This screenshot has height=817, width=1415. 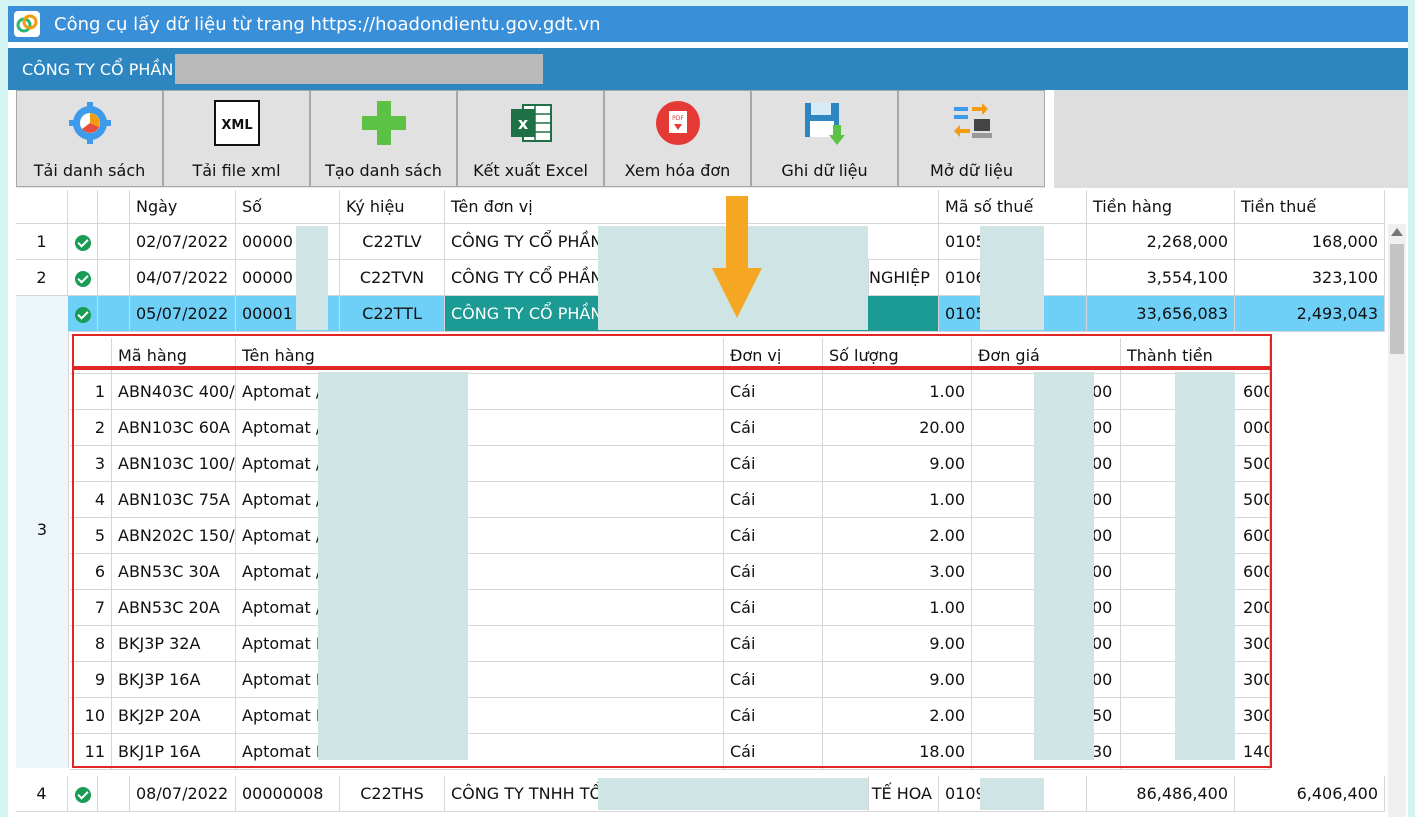 What do you see at coordinates (971, 170) in the screenshot?
I see `open-data-label: Mở dữ liệu` at bounding box center [971, 170].